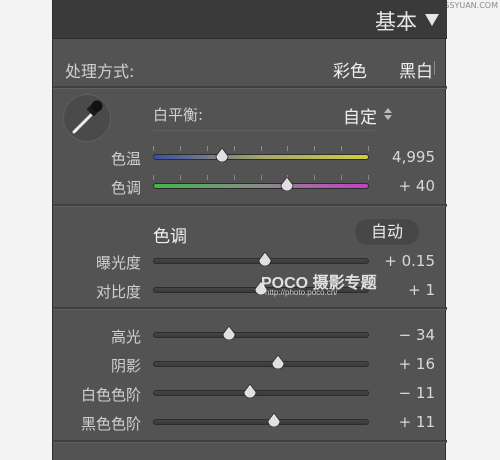 This screenshot has height=460, width=500. Describe the element at coordinates (405, 335) in the screenshot. I see `slider-value: − 34` at that location.